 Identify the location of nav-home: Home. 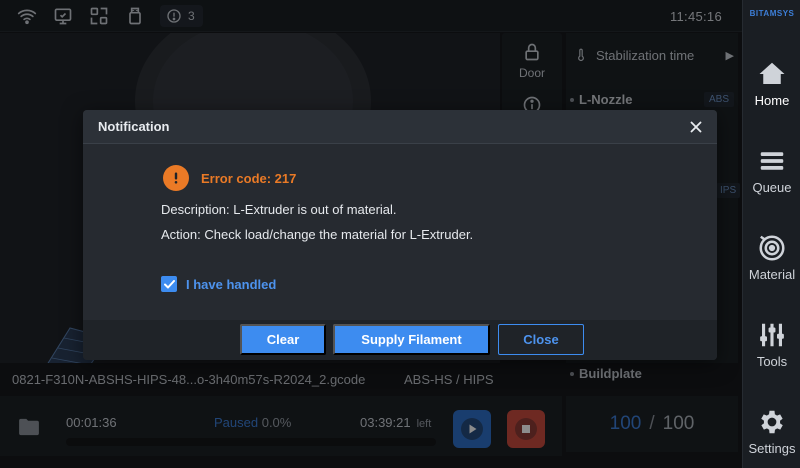
(771, 83).